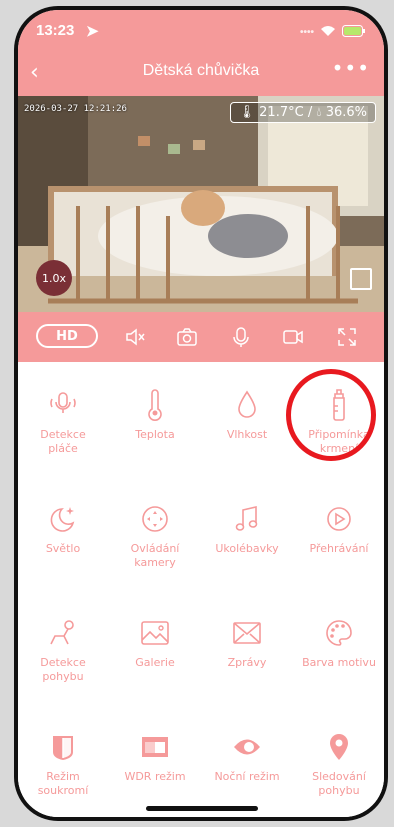 The height and width of the screenshot is (827, 394). Describe the element at coordinates (339, 519) in the screenshot. I see `play-icon` at that location.